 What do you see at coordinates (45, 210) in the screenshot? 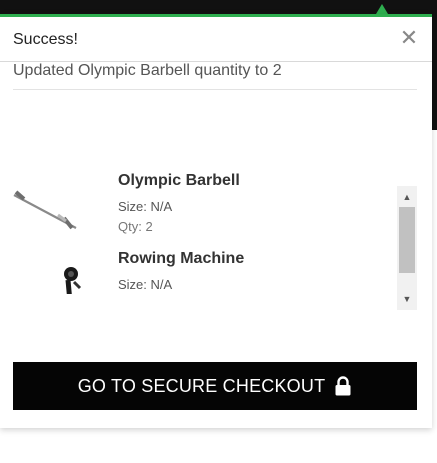
I see `barbell-image` at bounding box center [45, 210].